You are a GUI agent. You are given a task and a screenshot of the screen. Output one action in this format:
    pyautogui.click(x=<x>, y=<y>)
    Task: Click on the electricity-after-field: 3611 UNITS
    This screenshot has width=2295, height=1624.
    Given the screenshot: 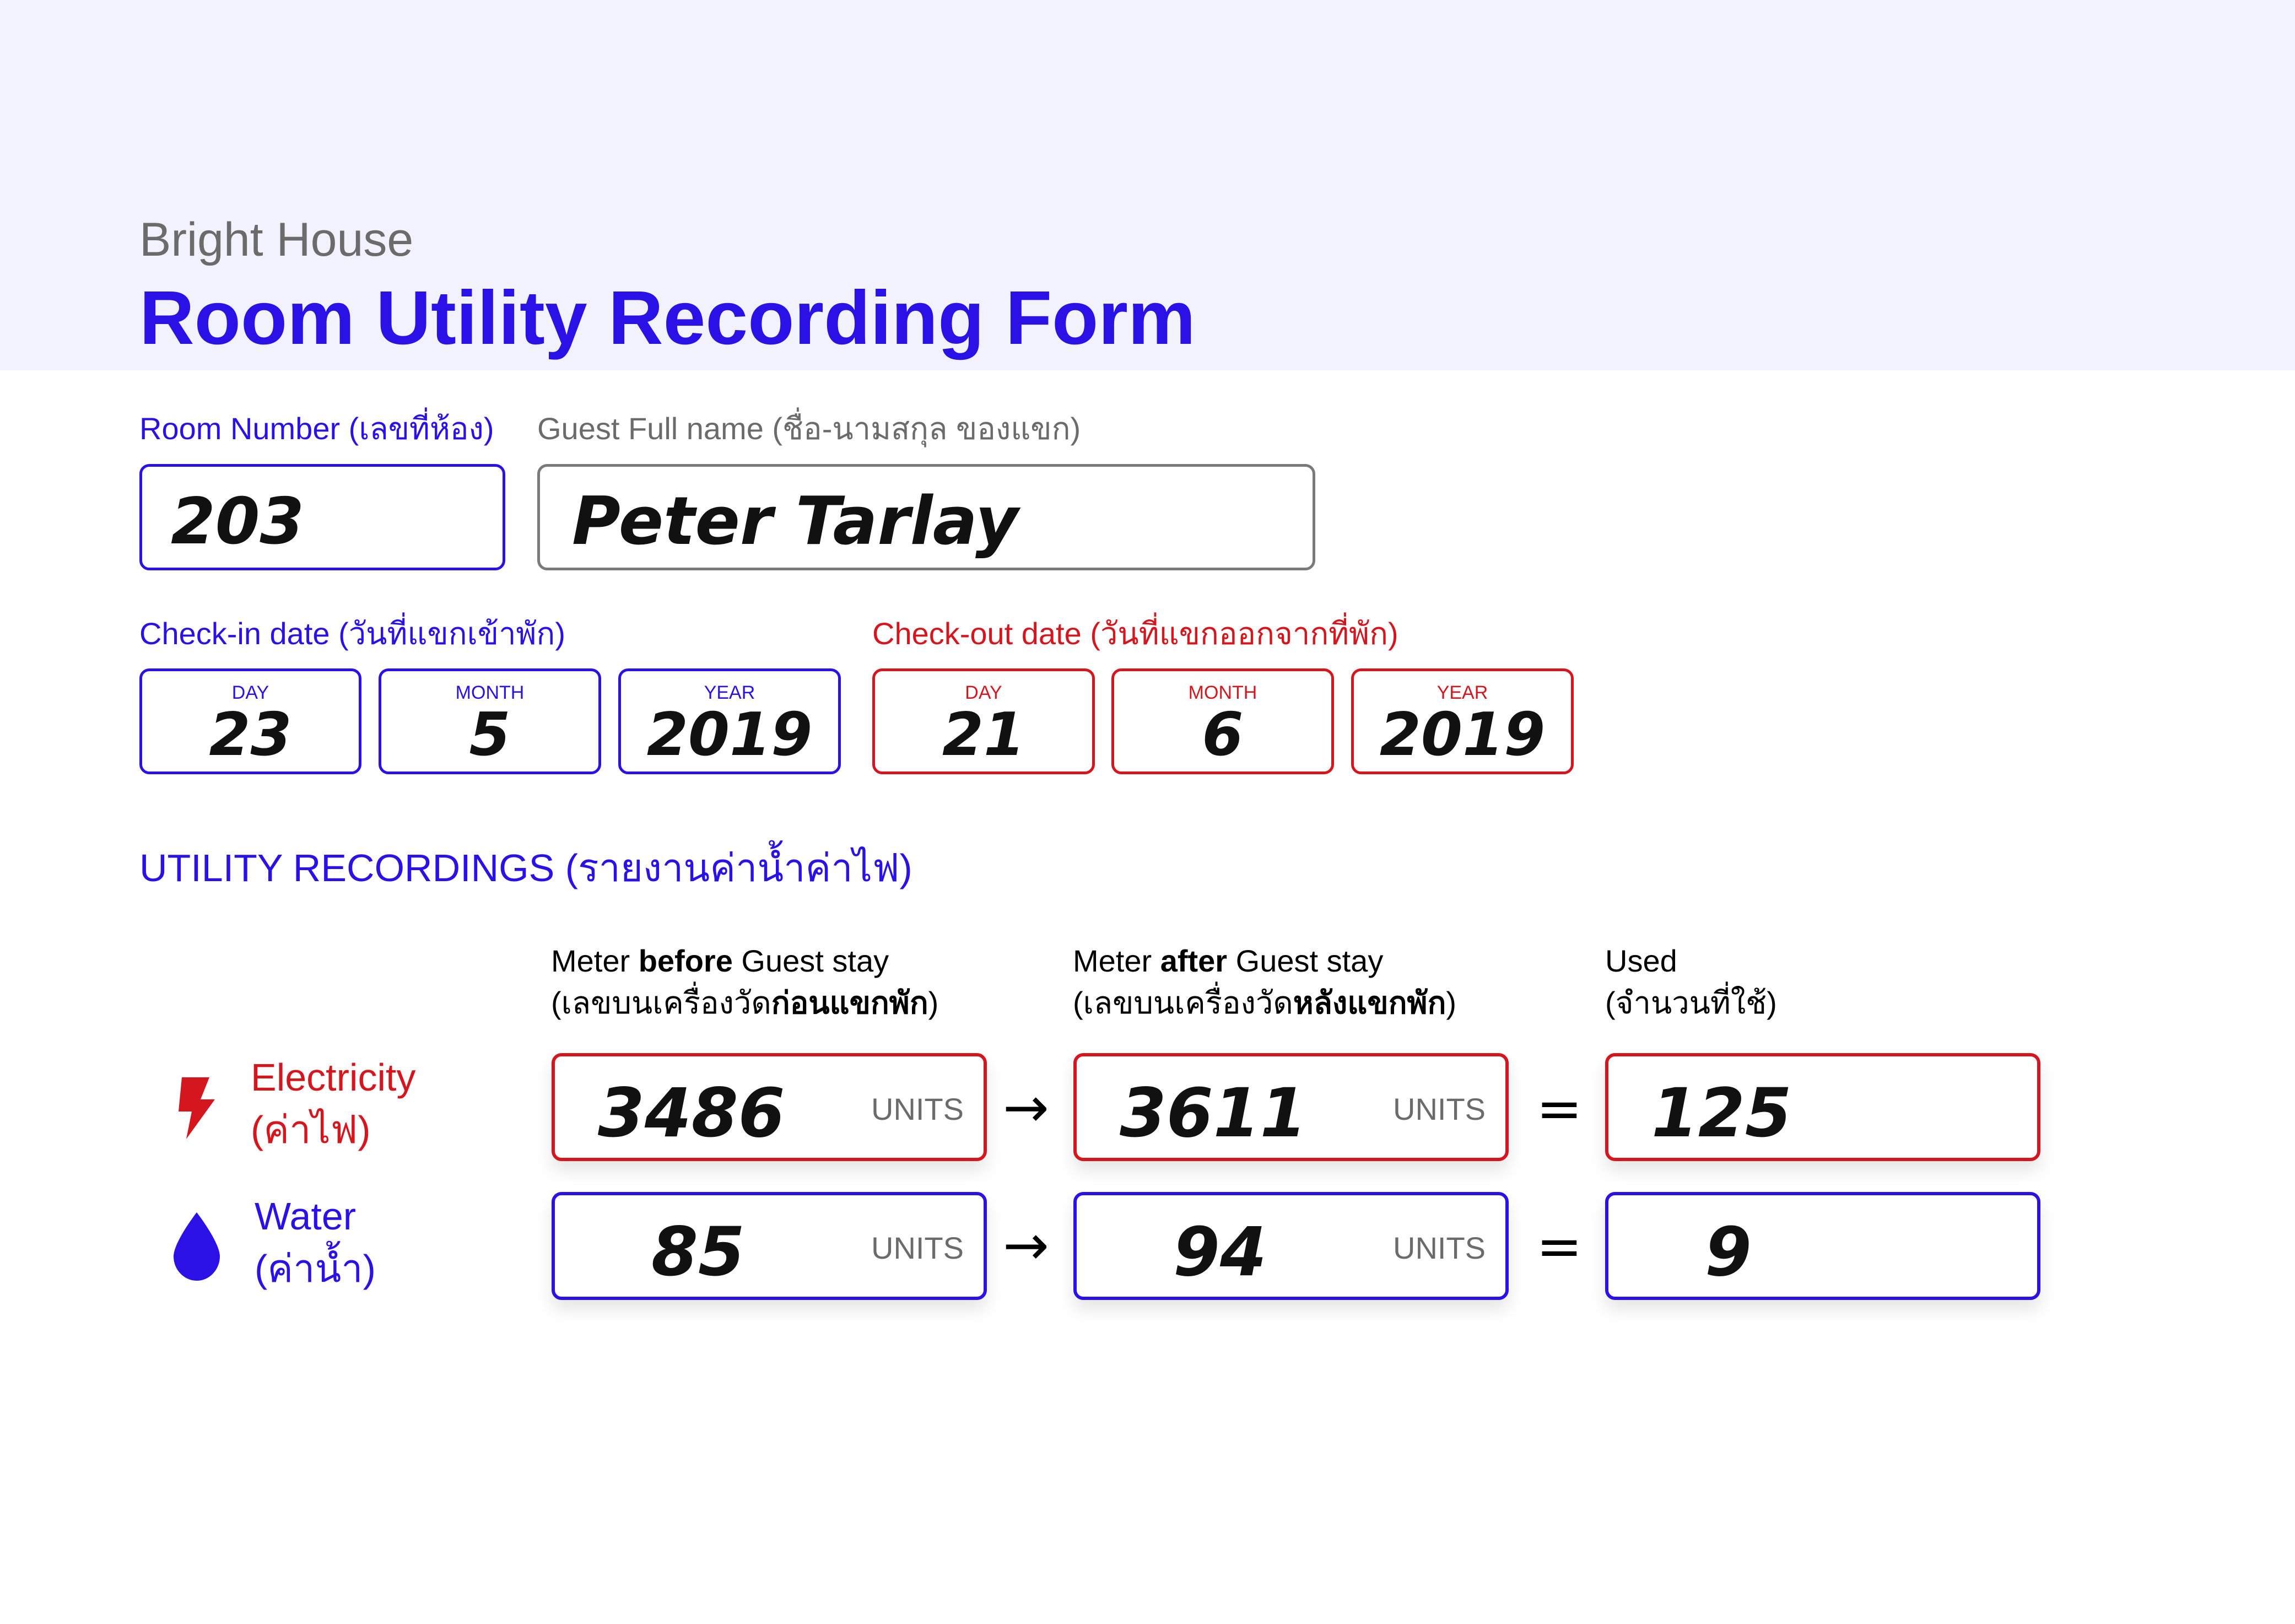 What is the action you would take?
    pyautogui.click(x=1291, y=1107)
    